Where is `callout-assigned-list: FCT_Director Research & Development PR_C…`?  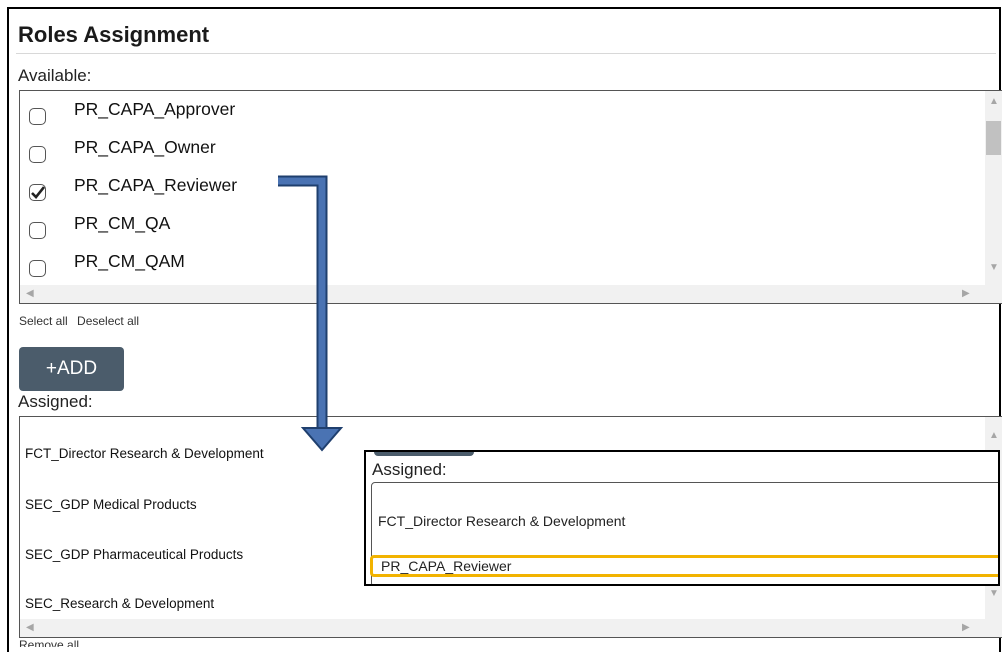 callout-assigned-list: FCT_Director Research & Development PR_C… is located at coordinates (684, 533).